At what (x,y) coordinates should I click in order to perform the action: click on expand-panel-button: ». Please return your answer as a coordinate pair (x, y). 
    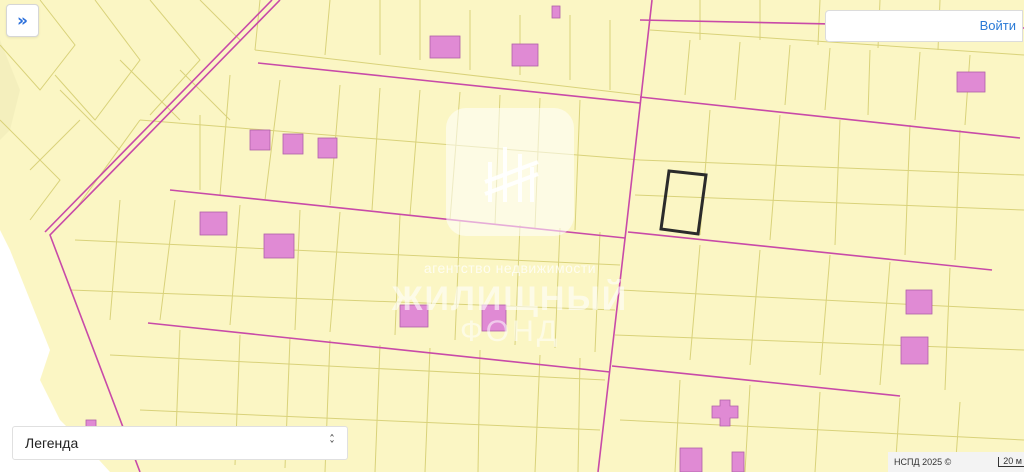
    Looking at the image, I should click on (22, 20).